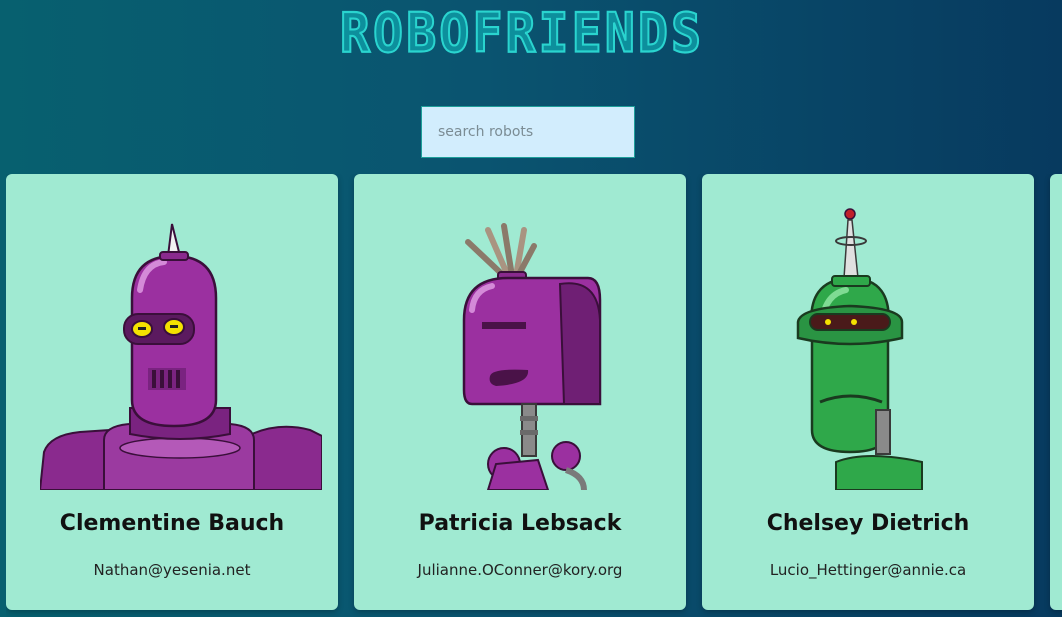 The height and width of the screenshot is (617, 1062). I want to click on page-title: ROBOFRIENDS, so click(531, 33).